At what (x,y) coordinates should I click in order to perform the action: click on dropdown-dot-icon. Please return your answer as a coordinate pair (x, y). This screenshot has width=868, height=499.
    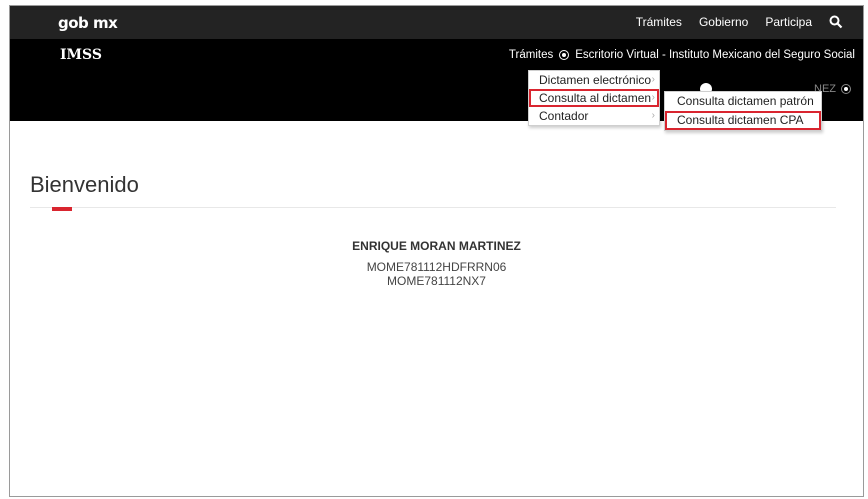
    Looking at the image, I should click on (564, 55).